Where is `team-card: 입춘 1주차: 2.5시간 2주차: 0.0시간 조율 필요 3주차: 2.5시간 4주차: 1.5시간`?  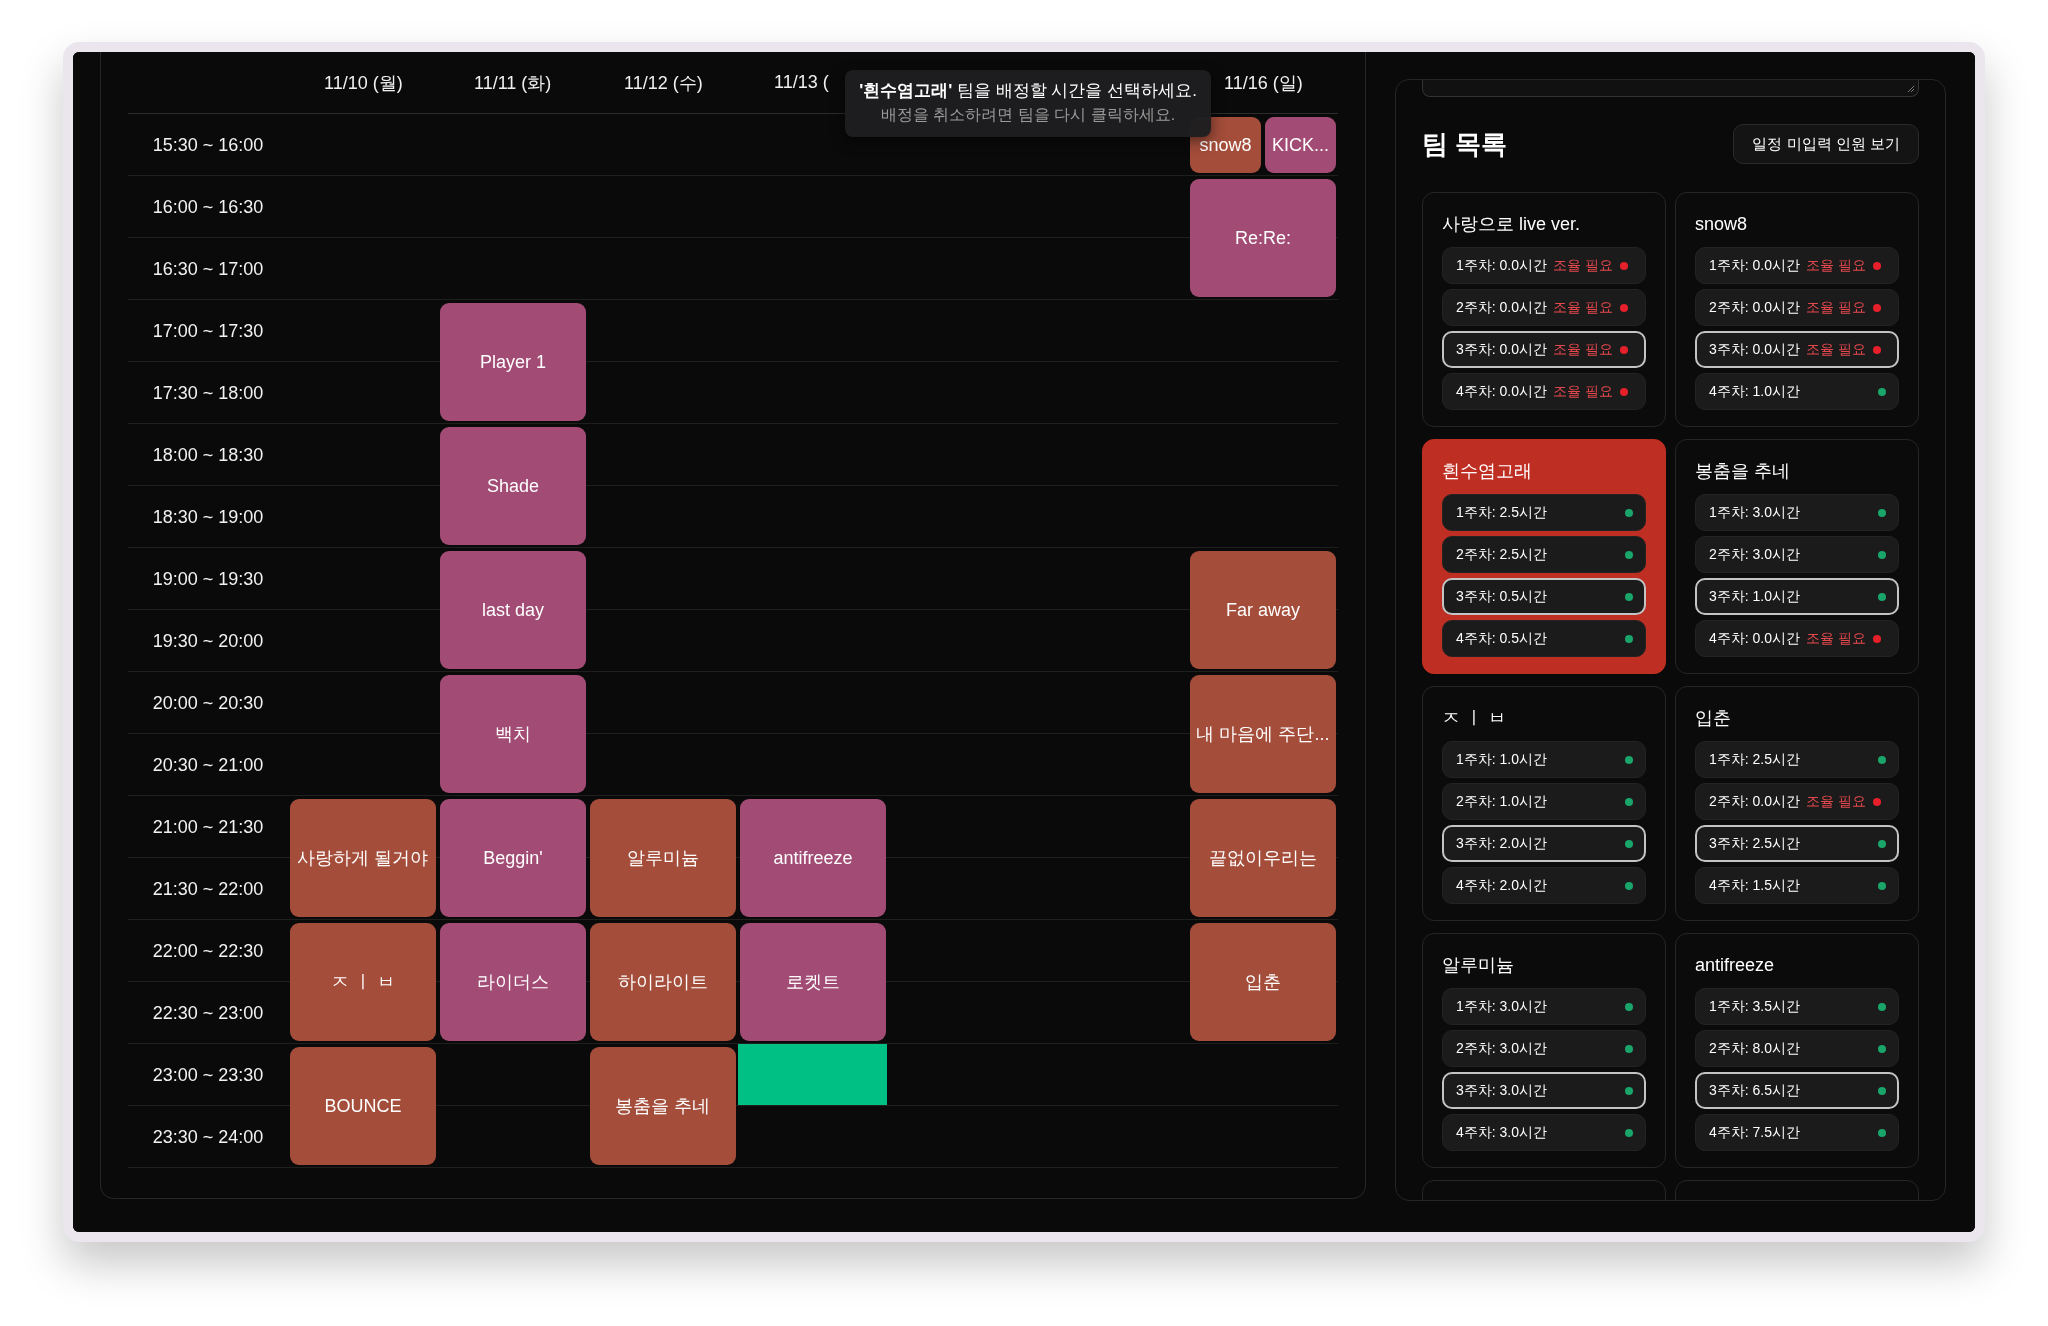 team-card: 입춘 1주차: 2.5시간 2주차: 0.0시간 조율 필요 3주차: 2.5시간 4주차: 1.5시간 is located at coordinates (1797, 803).